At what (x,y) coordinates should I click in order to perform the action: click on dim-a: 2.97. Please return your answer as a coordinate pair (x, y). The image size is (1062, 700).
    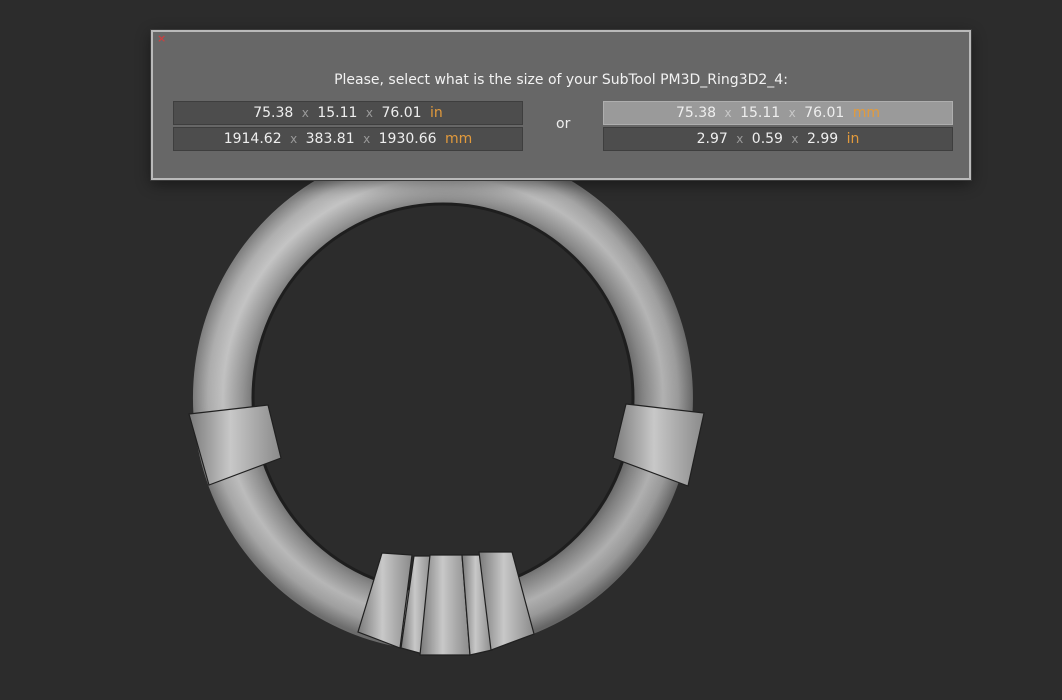
    Looking at the image, I should click on (712, 139).